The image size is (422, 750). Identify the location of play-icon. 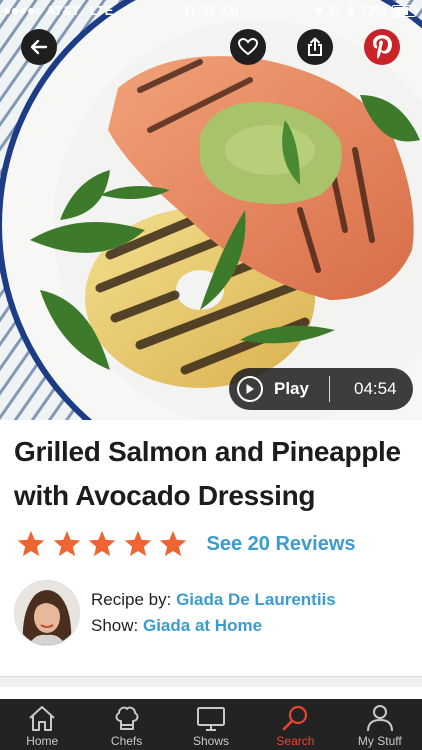
(250, 389).